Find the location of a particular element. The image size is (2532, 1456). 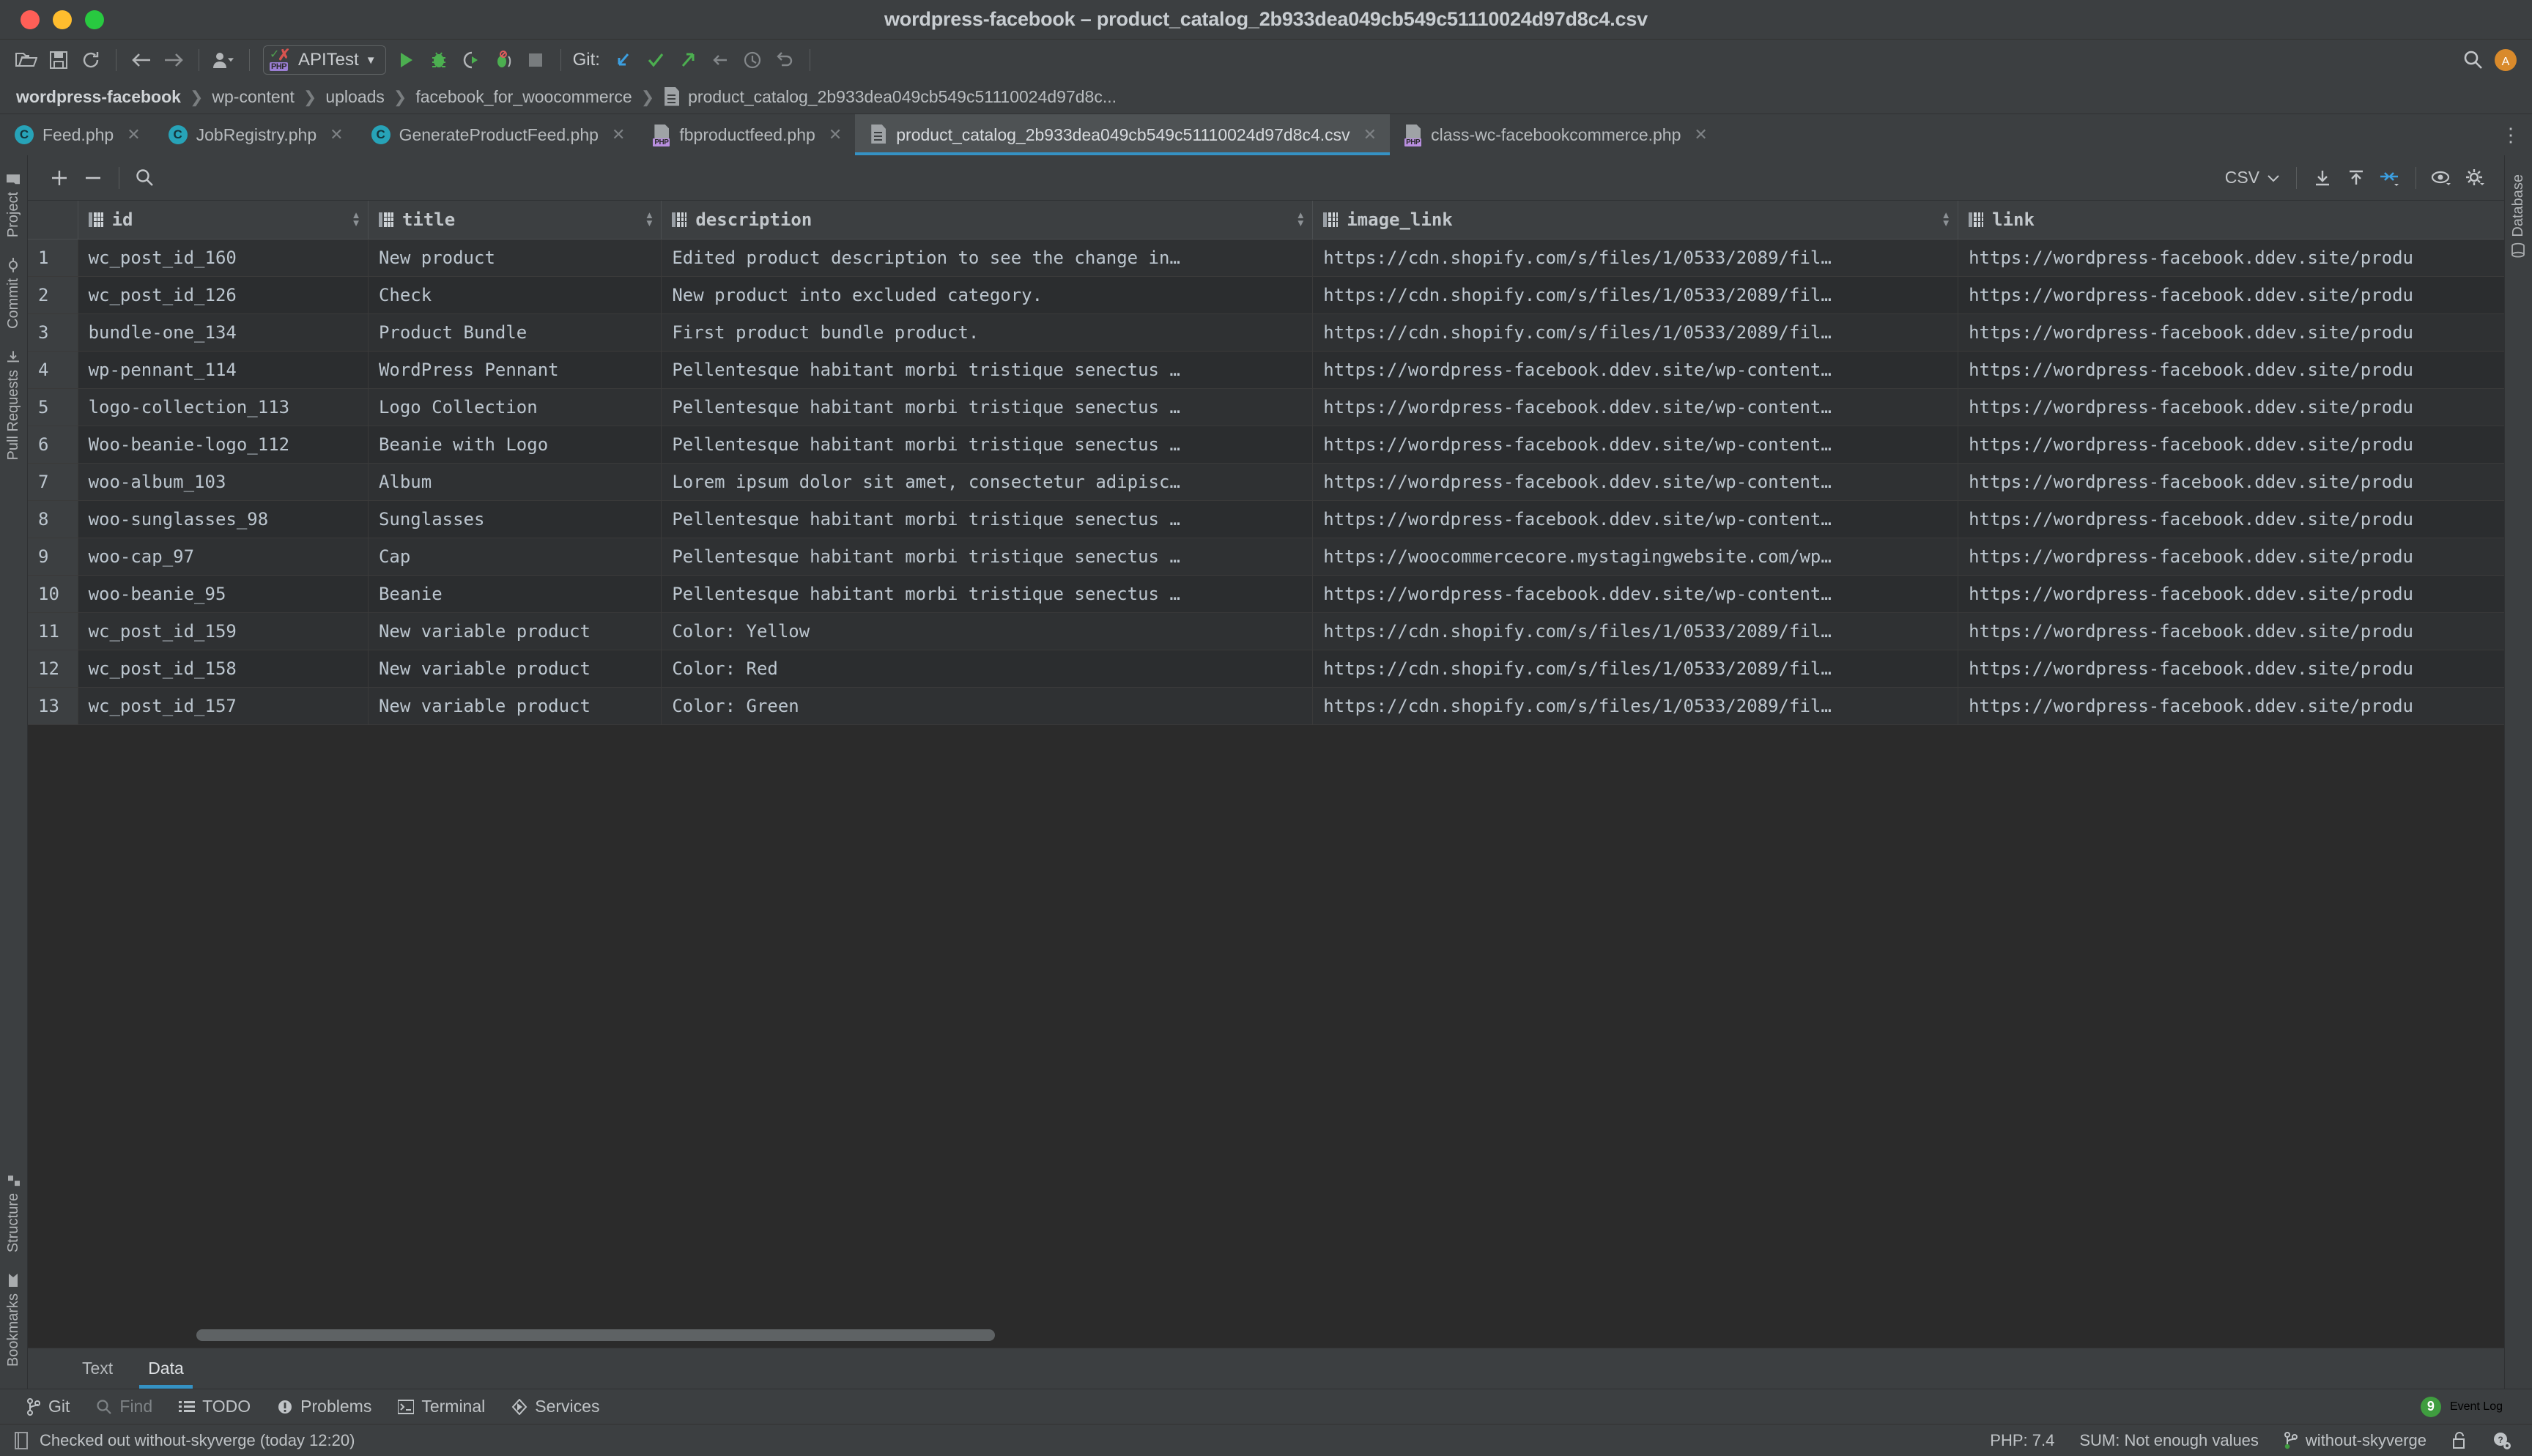

cell-description: Color: Red is located at coordinates (987, 669).